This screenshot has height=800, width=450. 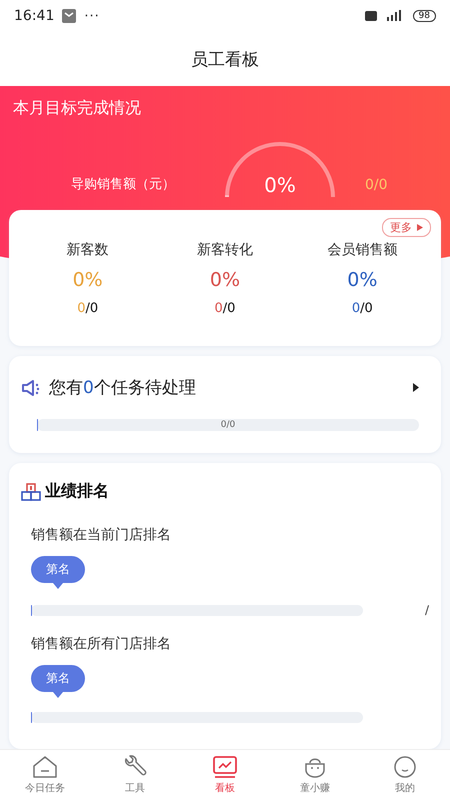 I want to click on chevron-right-icon, so click(x=416, y=387).